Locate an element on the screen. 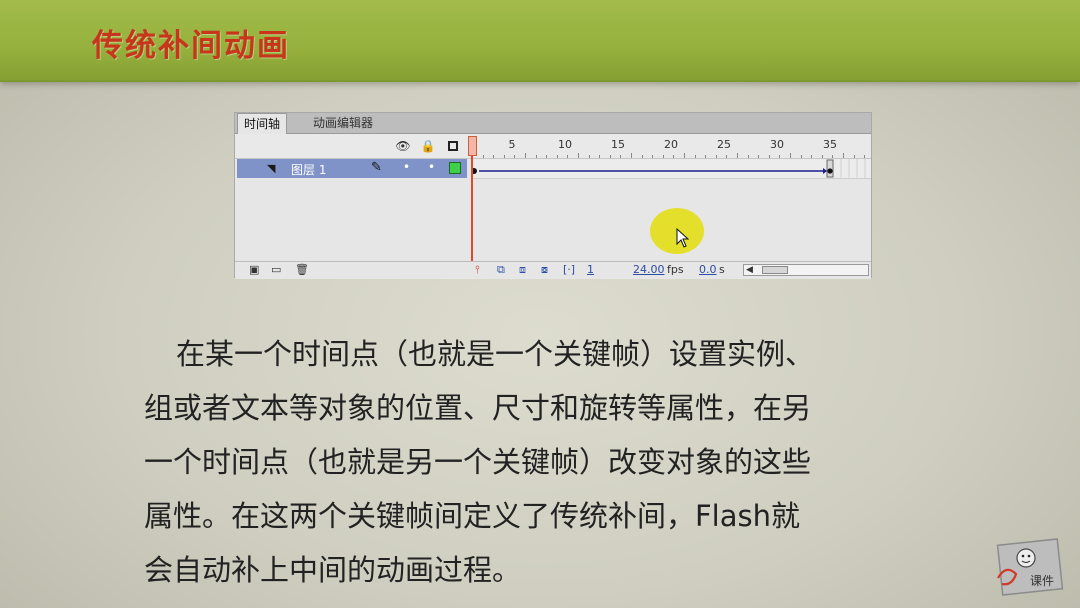 The height and width of the screenshot is (608, 1080). paragraph-line-2: 组或者文本等对象的位置、尺寸和旋转等属性，在另 is located at coordinates (478, 408).